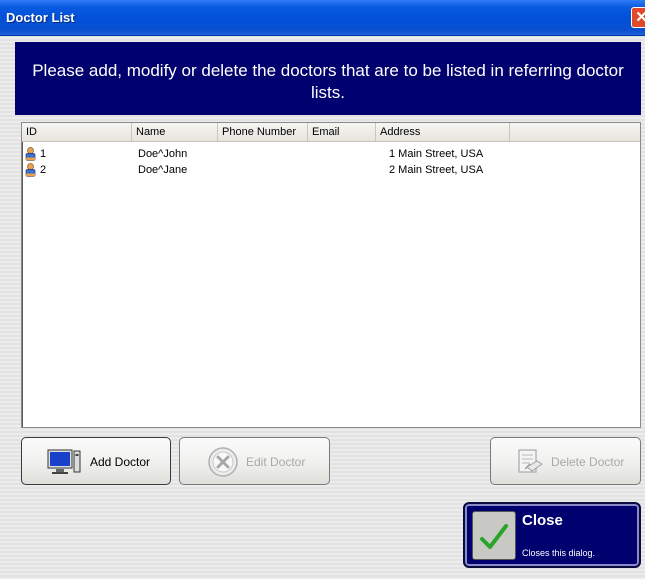 The image size is (645, 579). Describe the element at coordinates (77, 132) in the screenshot. I see `column-header-id: ID` at that location.